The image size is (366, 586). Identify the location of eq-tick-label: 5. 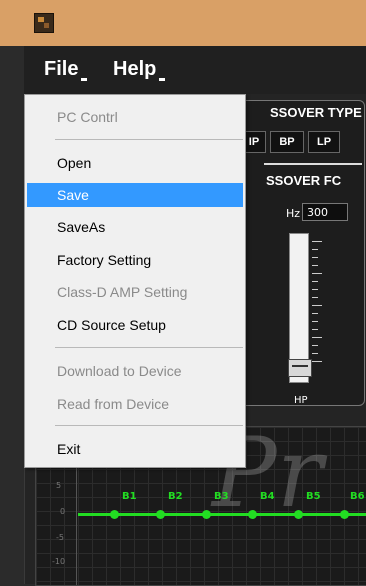
(59, 485).